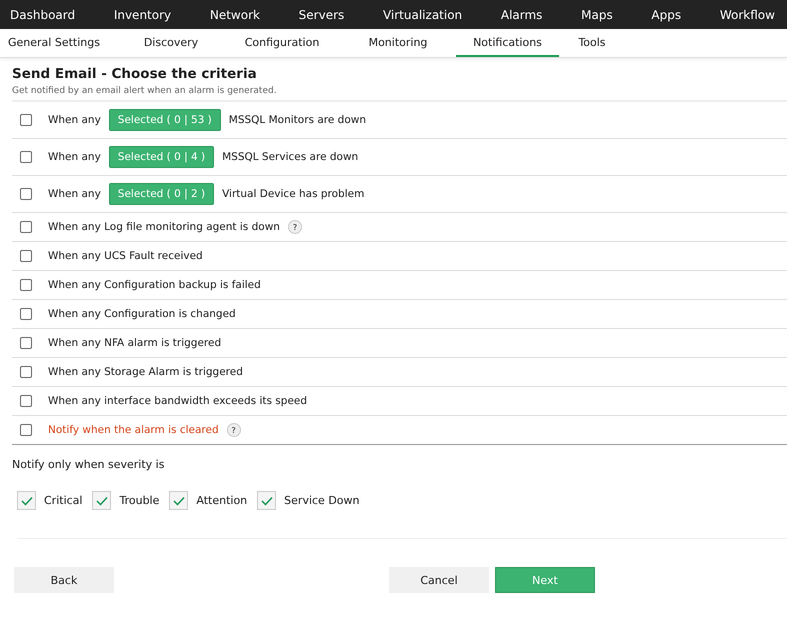  Describe the element at coordinates (282, 43) in the screenshot. I see `tab: Configuration` at that location.